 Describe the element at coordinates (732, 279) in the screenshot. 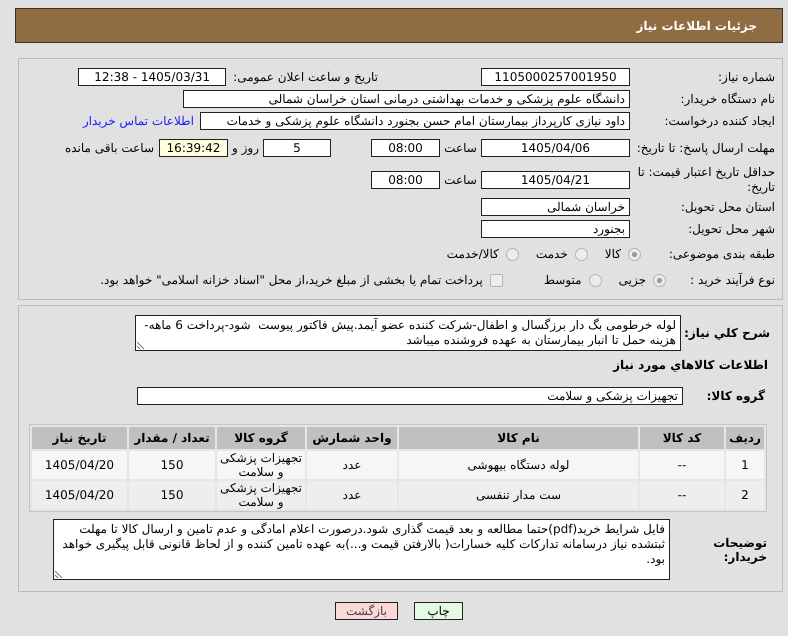

I see `field-label: نوع فرآیند خرید :` at that location.